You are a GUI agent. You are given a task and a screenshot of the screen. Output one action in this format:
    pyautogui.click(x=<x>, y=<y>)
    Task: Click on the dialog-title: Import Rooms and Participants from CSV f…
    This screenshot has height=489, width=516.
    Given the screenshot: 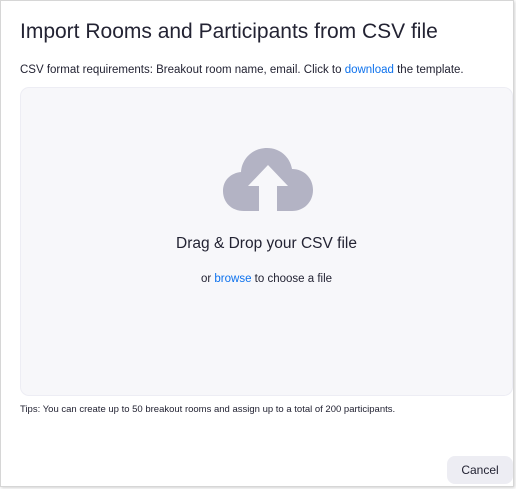 What is the action you would take?
    pyautogui.click(x=229, y=31)
    